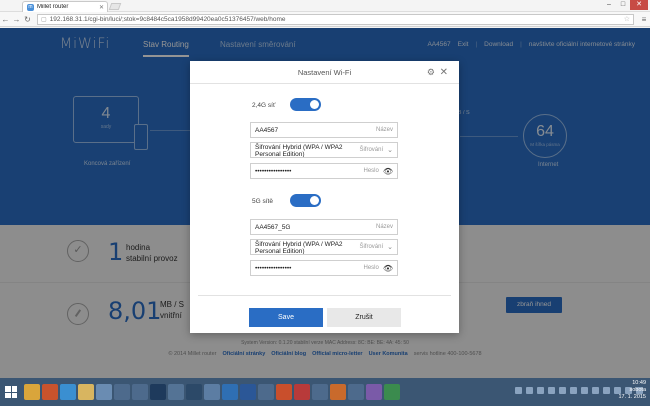 Image resolution: width=650 pixels, height=406 pixels. I want to click on start-button, so click(11, 392).